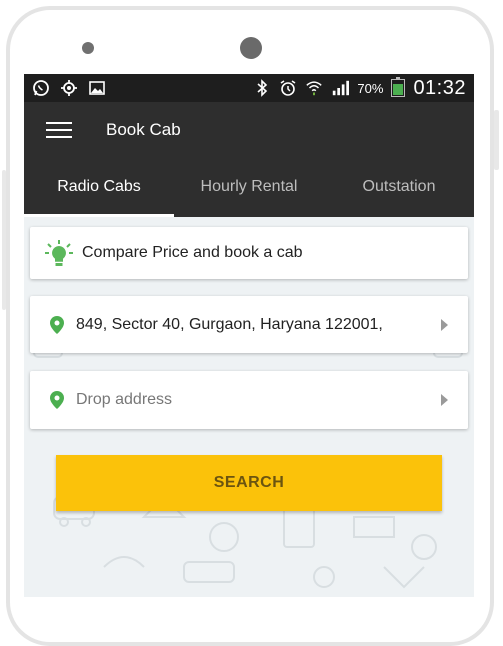 This screenshot has width=503, height=646. What do you see at coordinates (41, 88) in the screenshot?
I see `whatsapp-icon` at bounding box center [41, 88].